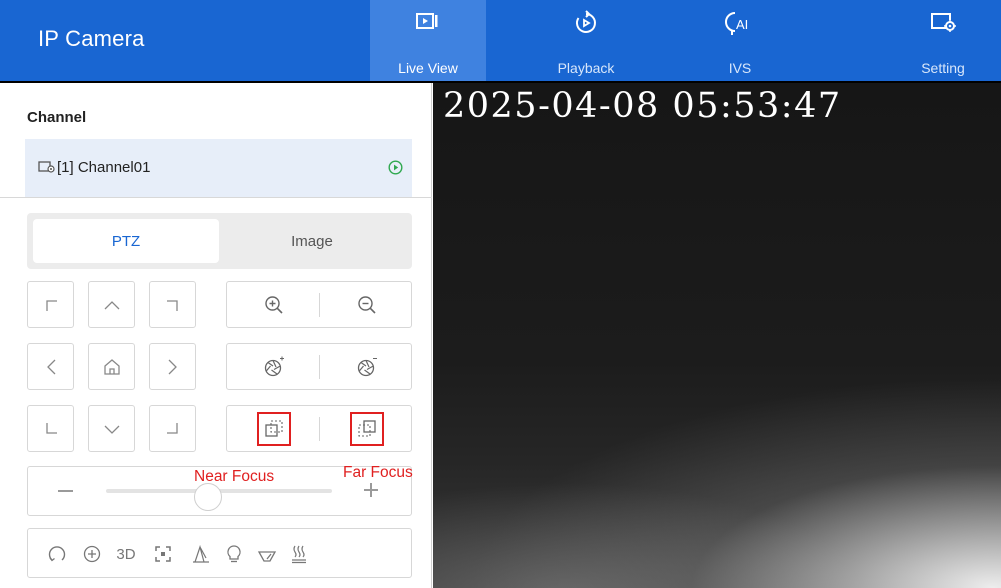  I want to click on 3d-positioning-button: 3D, so click(126, 554).